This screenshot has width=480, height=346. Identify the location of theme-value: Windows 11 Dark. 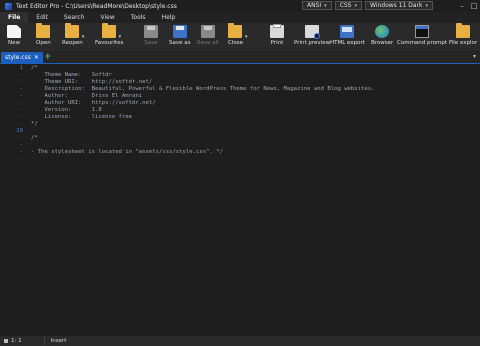
(396, 5).